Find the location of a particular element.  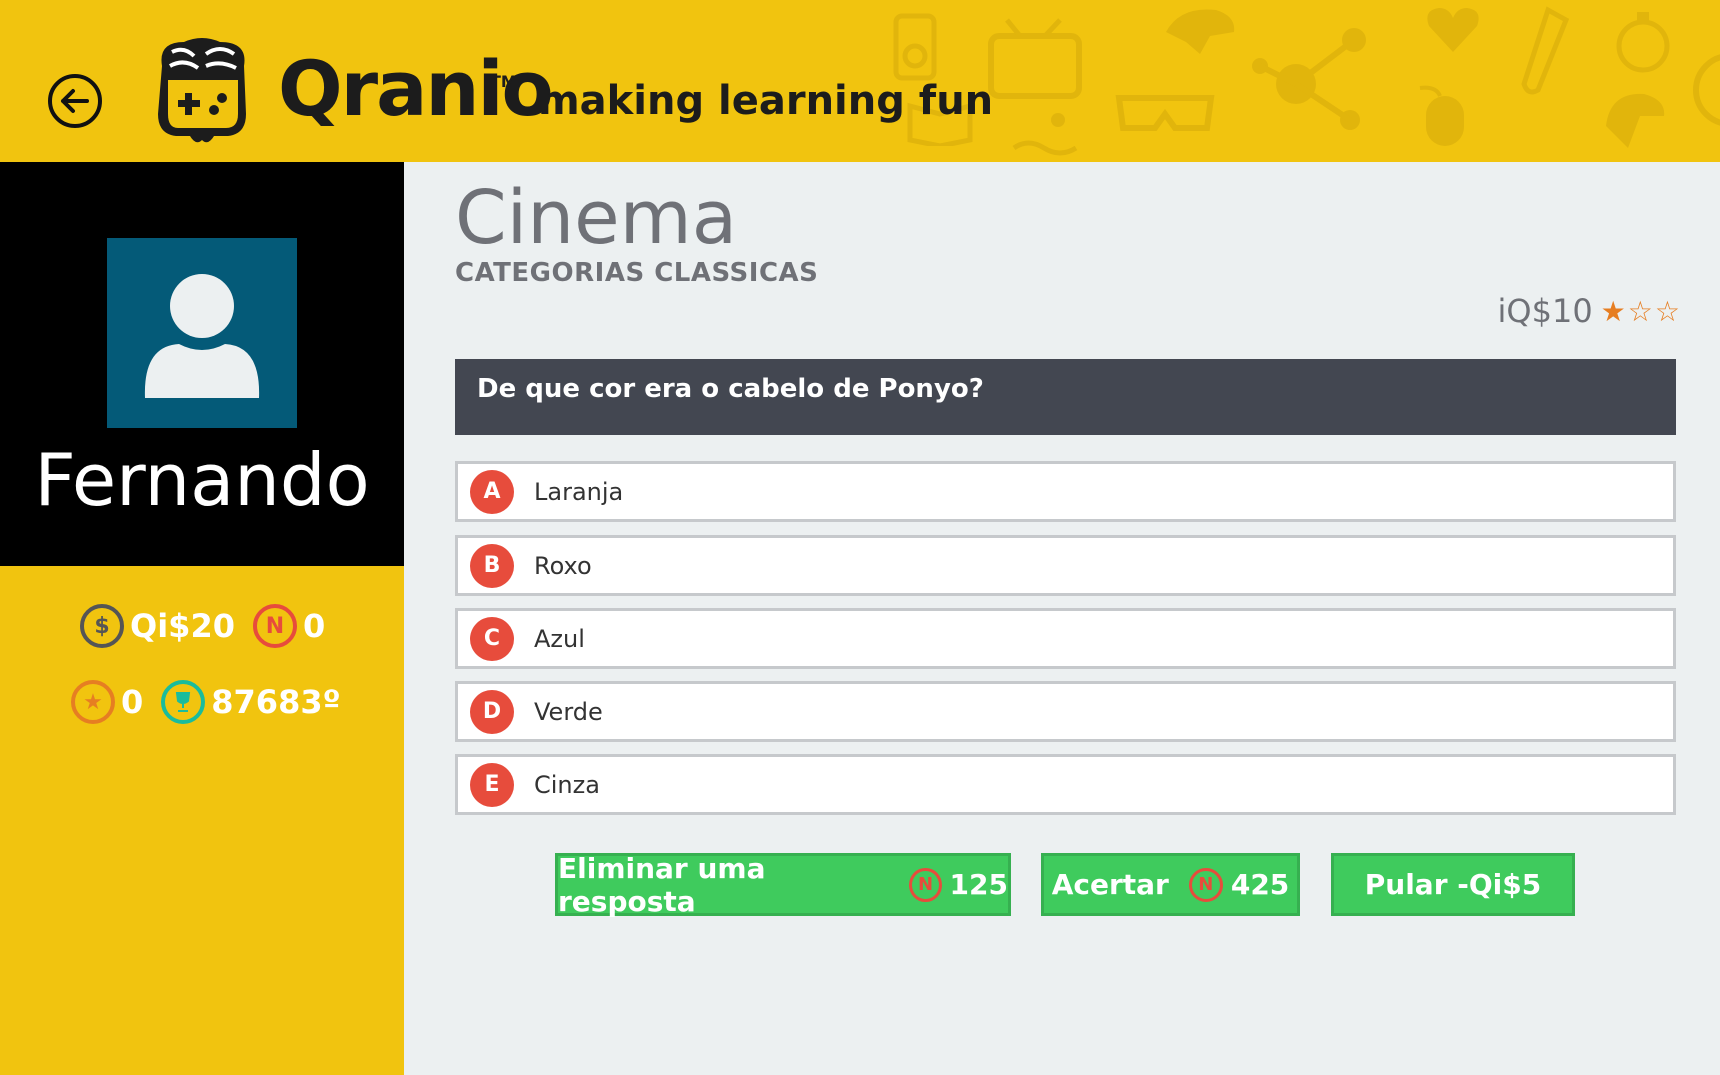

3d-glasses-icon is located at coordinates (1165, 113).